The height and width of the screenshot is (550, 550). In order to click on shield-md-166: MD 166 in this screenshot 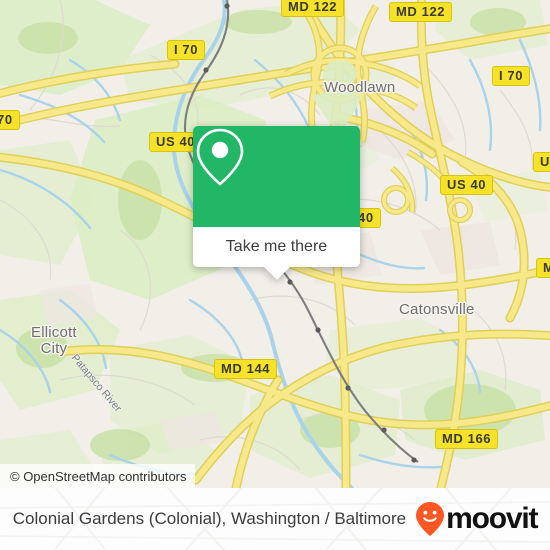, I will do `click(467, 439)`.